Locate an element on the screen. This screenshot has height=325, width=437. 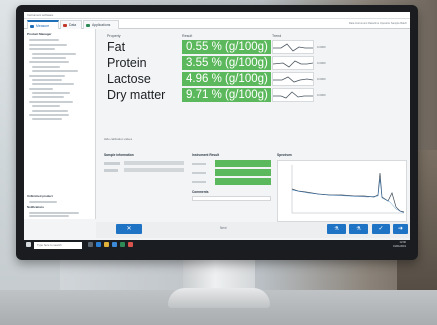
next-button: ➜ is located at coordinates (400, 229).